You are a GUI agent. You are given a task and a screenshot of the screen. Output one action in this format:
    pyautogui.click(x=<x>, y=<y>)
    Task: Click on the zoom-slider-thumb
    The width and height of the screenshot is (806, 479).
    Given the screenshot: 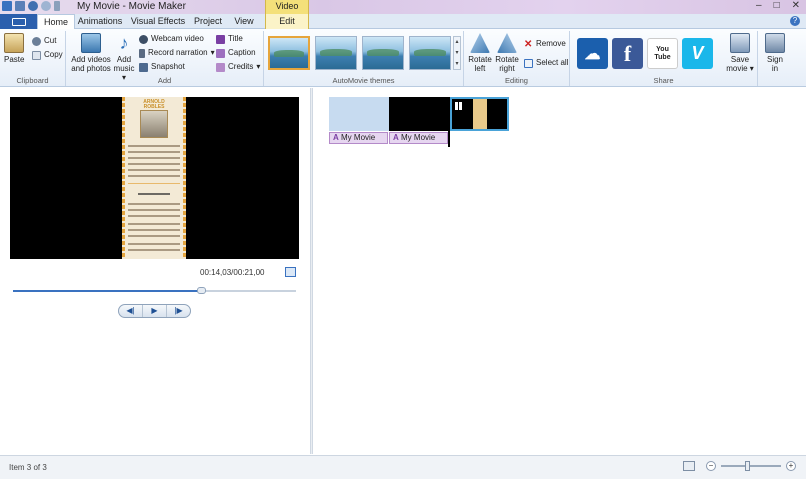 What is the action you would take?
    pyautogui.click(x=747, y=466)
    